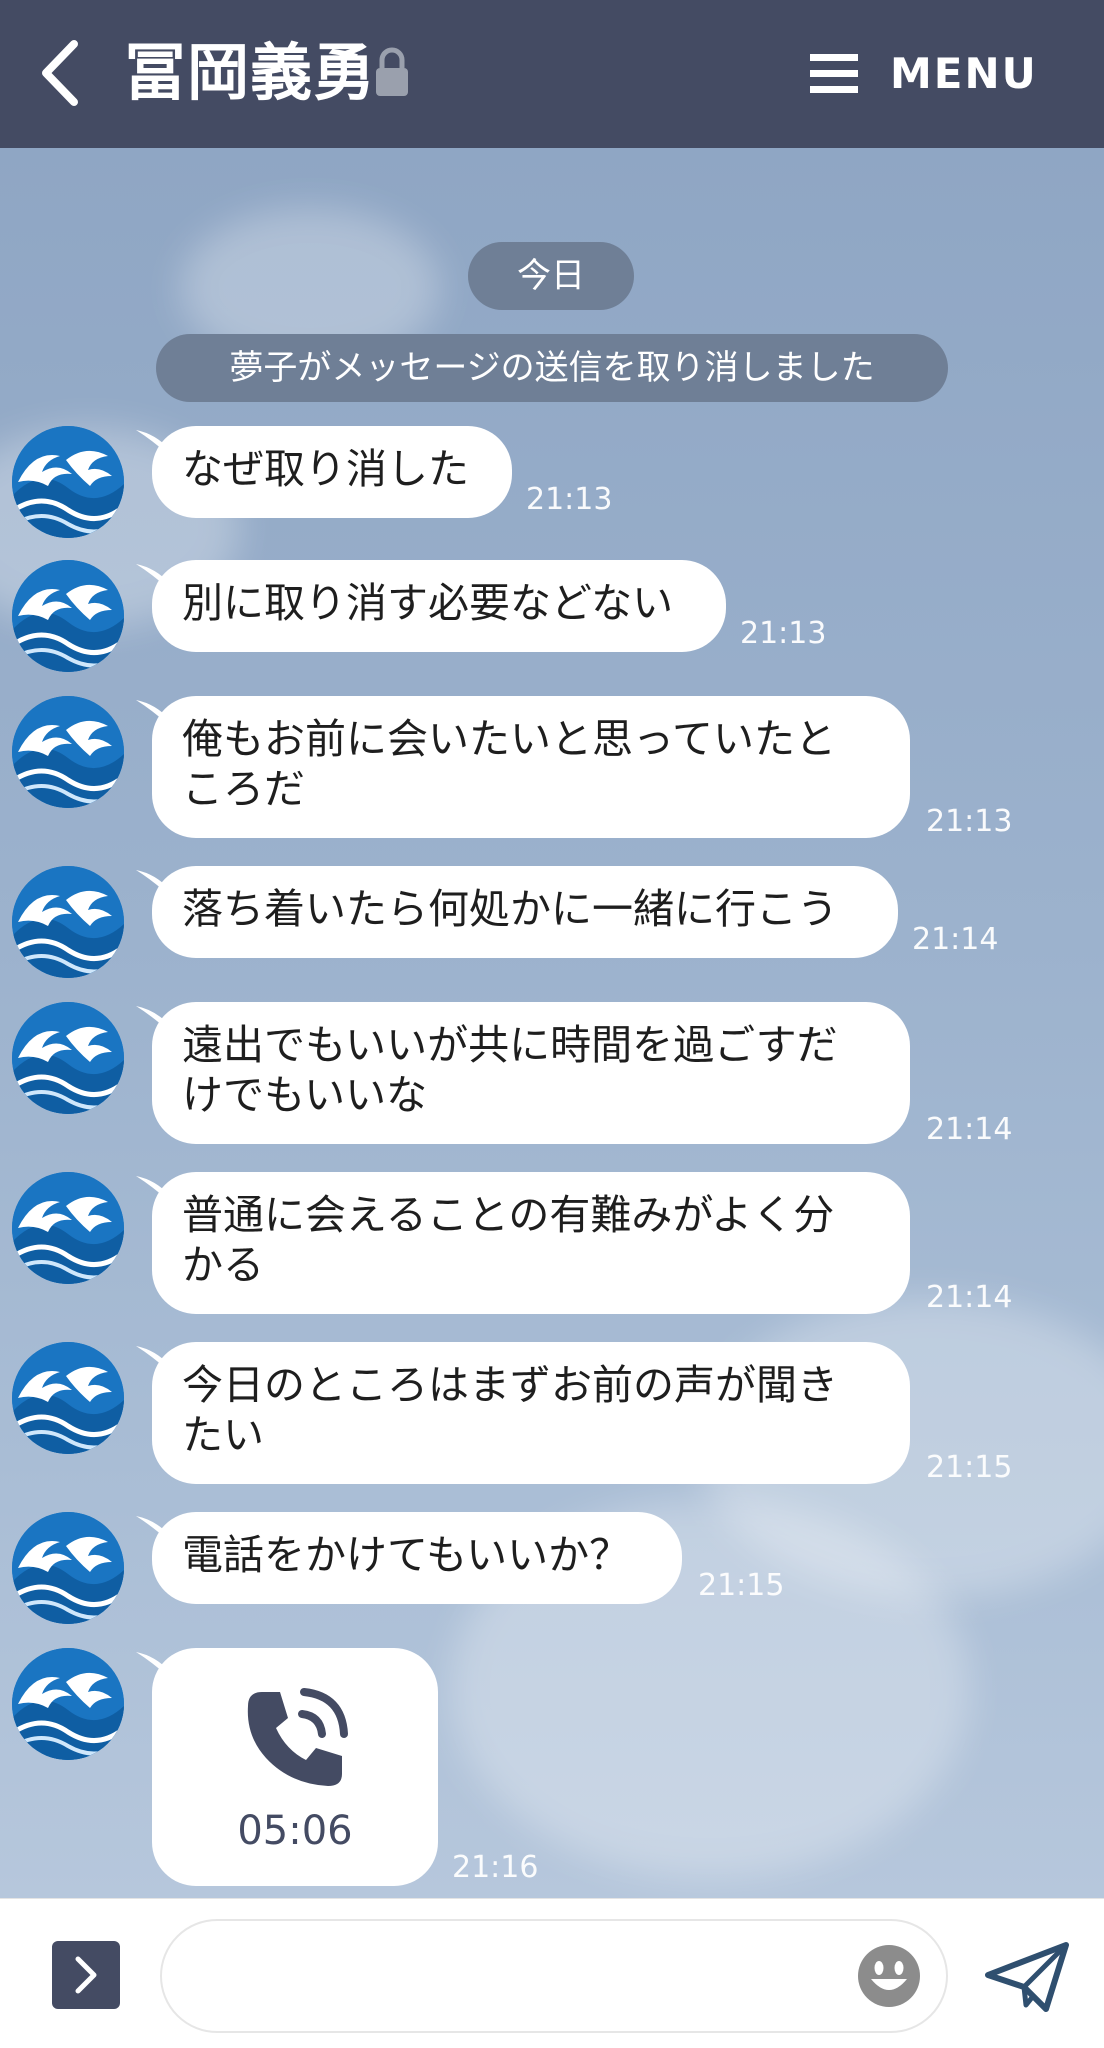  I want to click on back-button, so click(66, 73).